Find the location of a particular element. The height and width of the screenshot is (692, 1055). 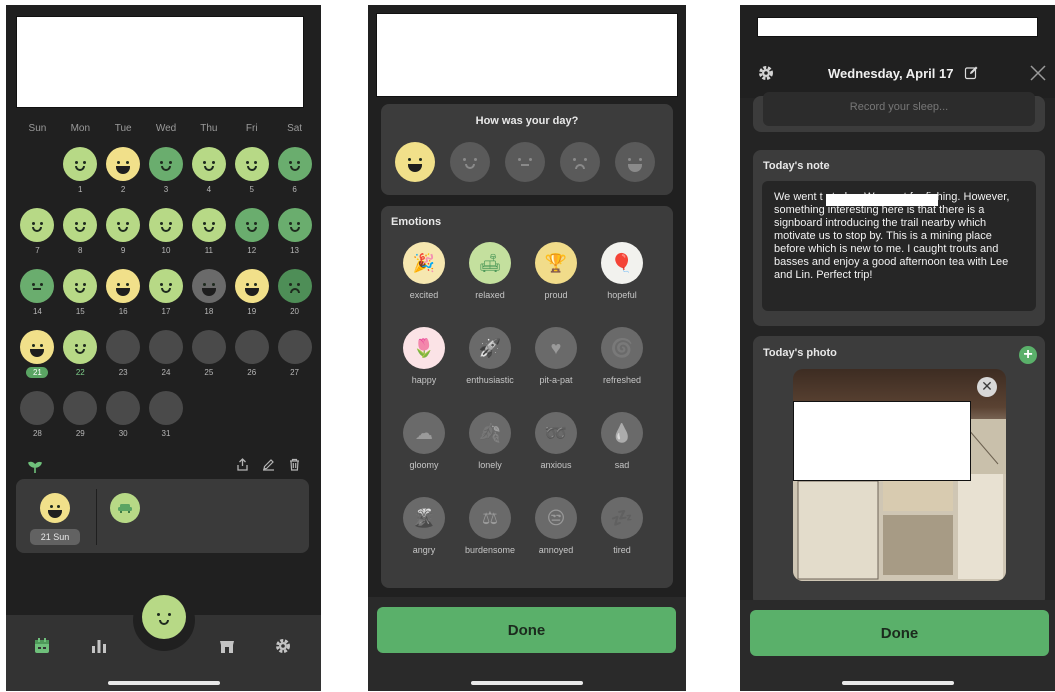

trophy-icon: 🏆 is located at coordinates (556, 263).